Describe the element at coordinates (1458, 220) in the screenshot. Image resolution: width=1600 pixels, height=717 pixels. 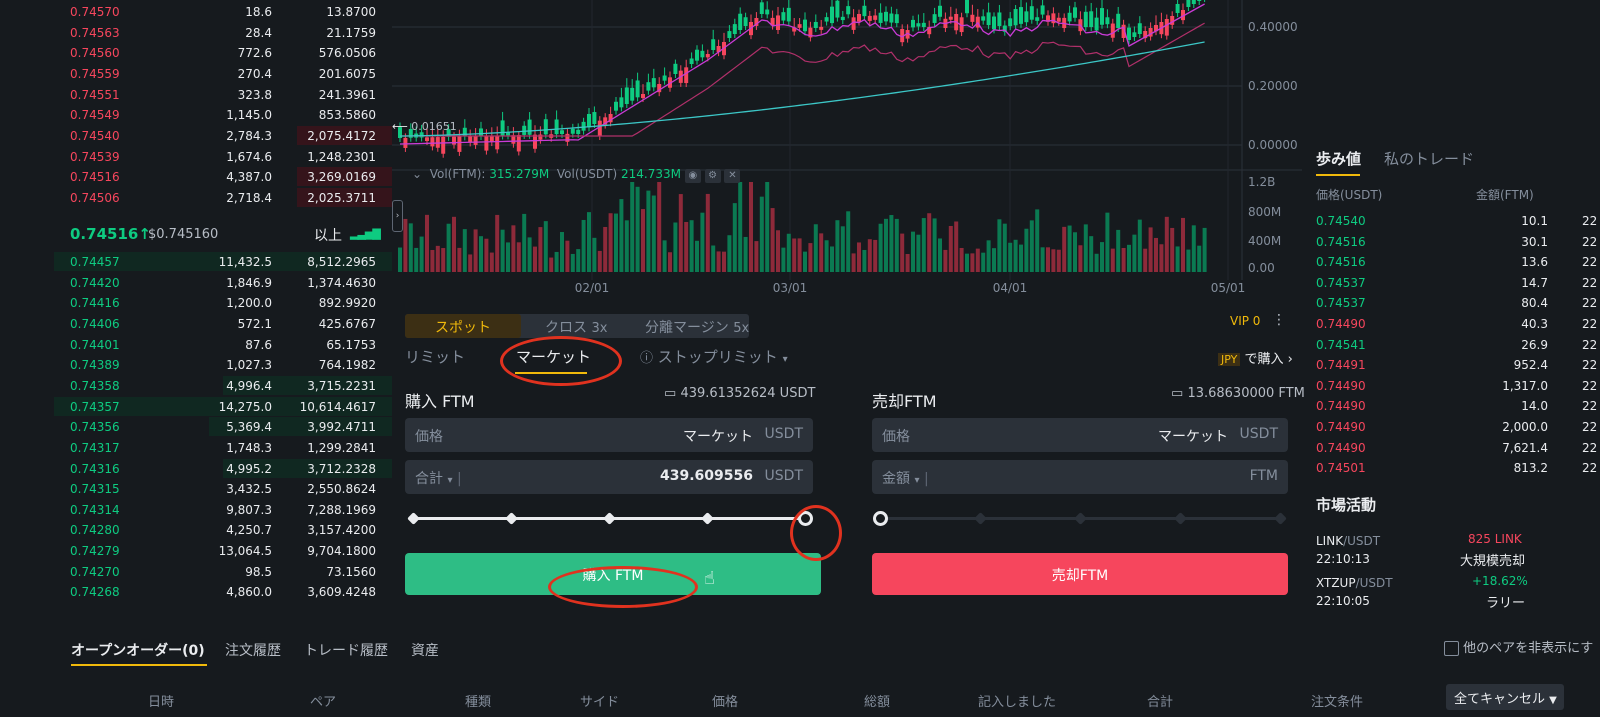
I see `trade-row: 0.74540 10.1 22` at that location.